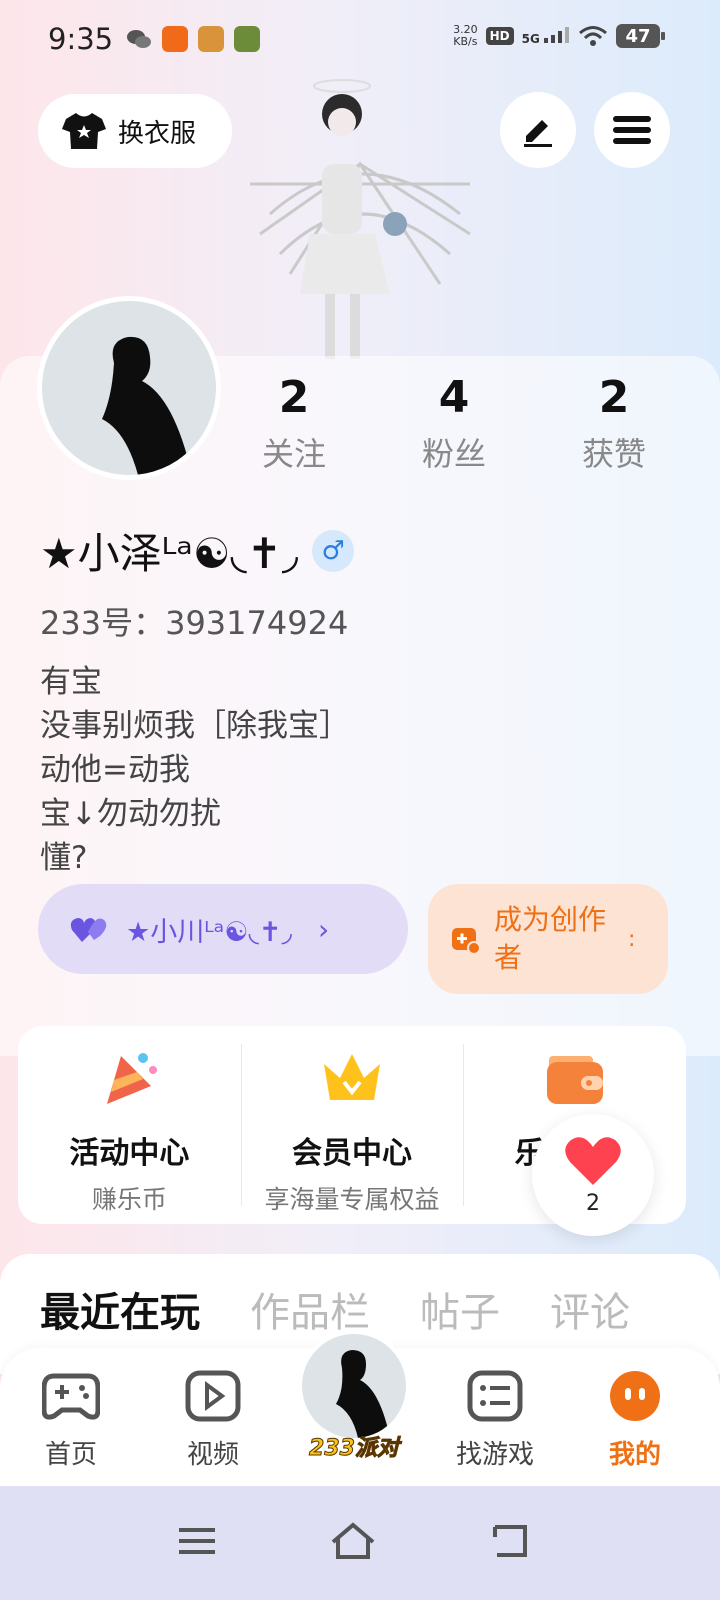  What do you see at coordinates (593, 1160) in the screenshot?
I see `heart-icon` at bounding box center [593, 1160].